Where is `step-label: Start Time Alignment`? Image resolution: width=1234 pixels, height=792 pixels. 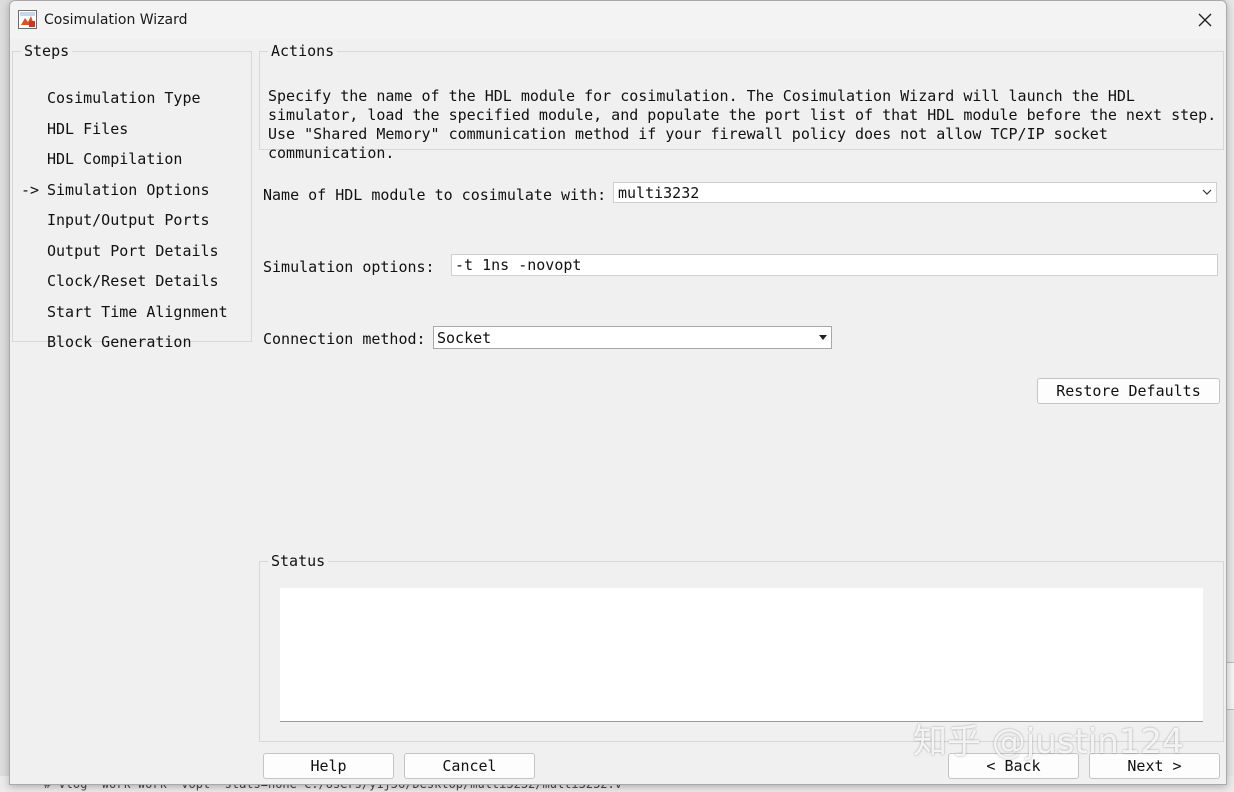 step-label: Start Time Alignment is located at coordinates (137, 311).